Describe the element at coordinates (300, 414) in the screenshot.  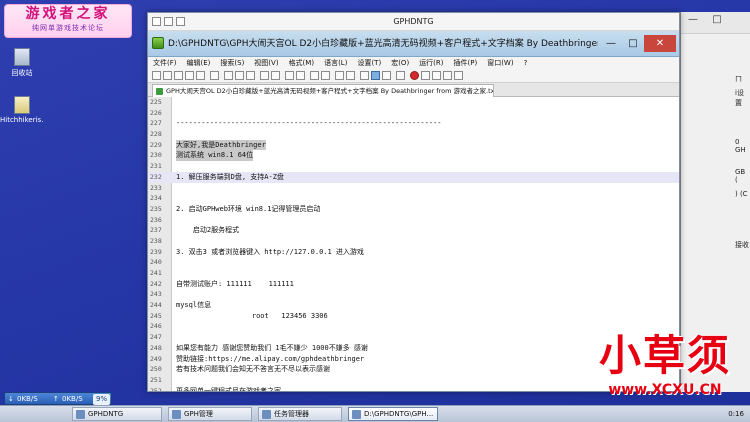
I see `taskbar-item-task-manager: 任务管理器` at that location.